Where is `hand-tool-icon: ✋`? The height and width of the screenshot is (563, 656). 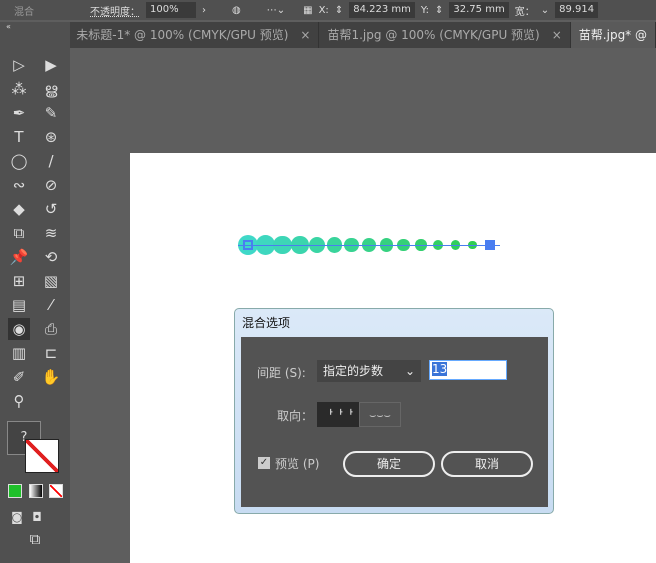
hand-tool-icon: ✋ is located at coordinates (51, 377).